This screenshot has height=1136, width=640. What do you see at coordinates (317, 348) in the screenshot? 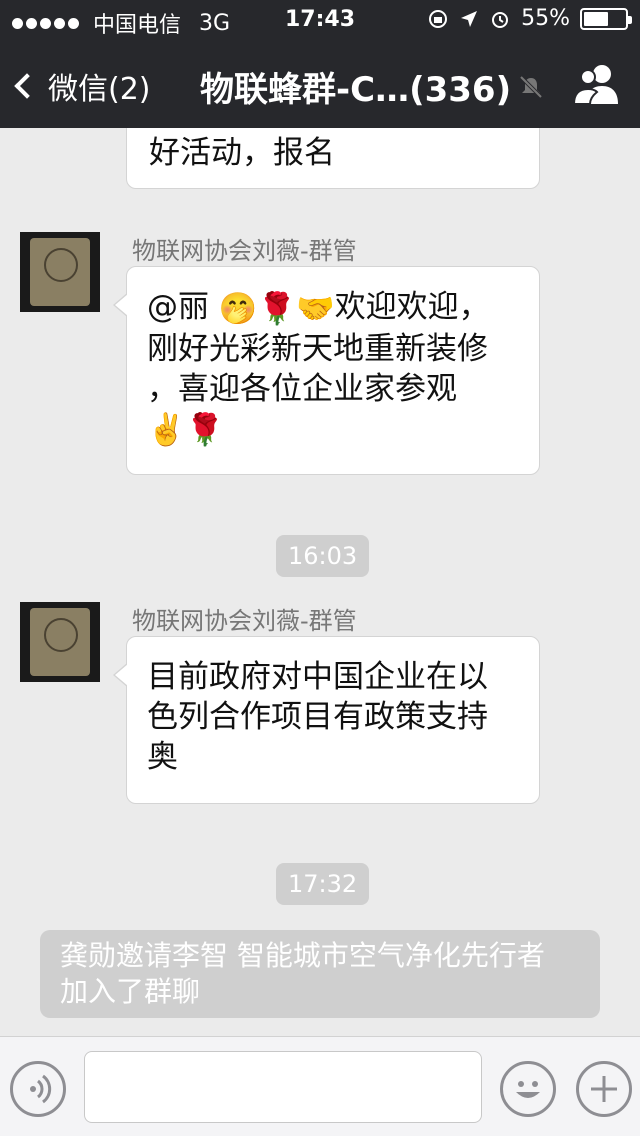
I see `message-line: 刚好光彩新天地重新装修` at bounding box center [317, 348].